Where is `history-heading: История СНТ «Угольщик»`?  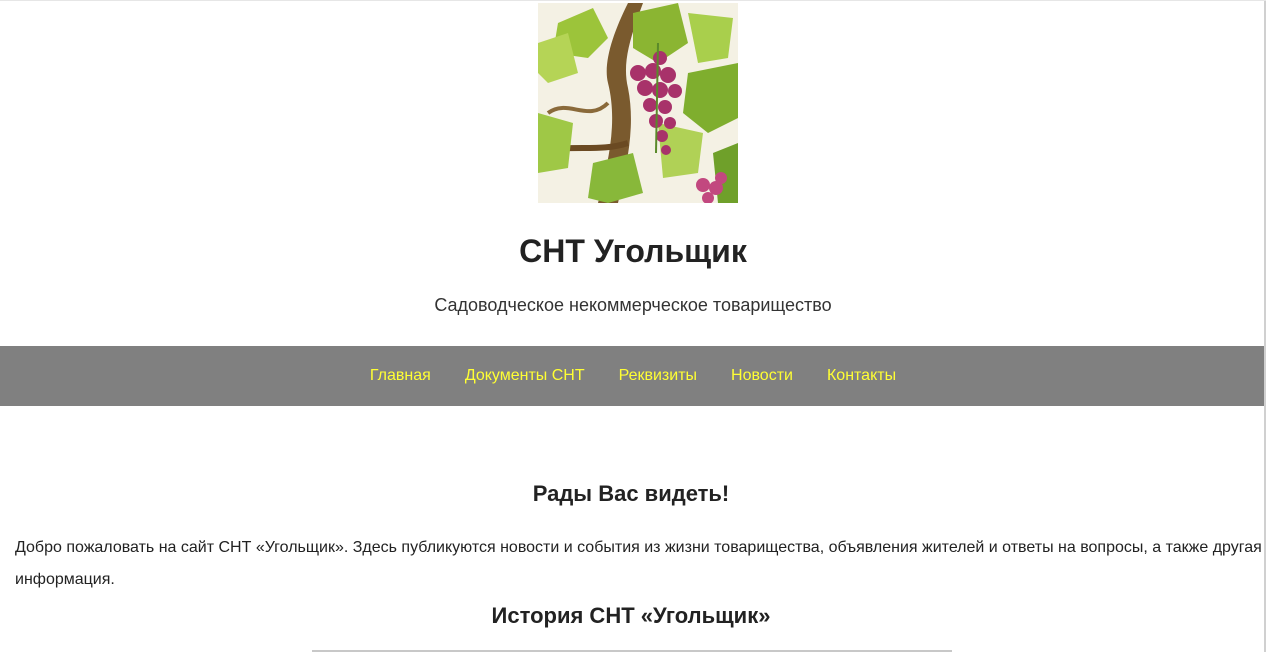
history-heading: История СНТ «Угольщик» is located at coordinates (631, 615).